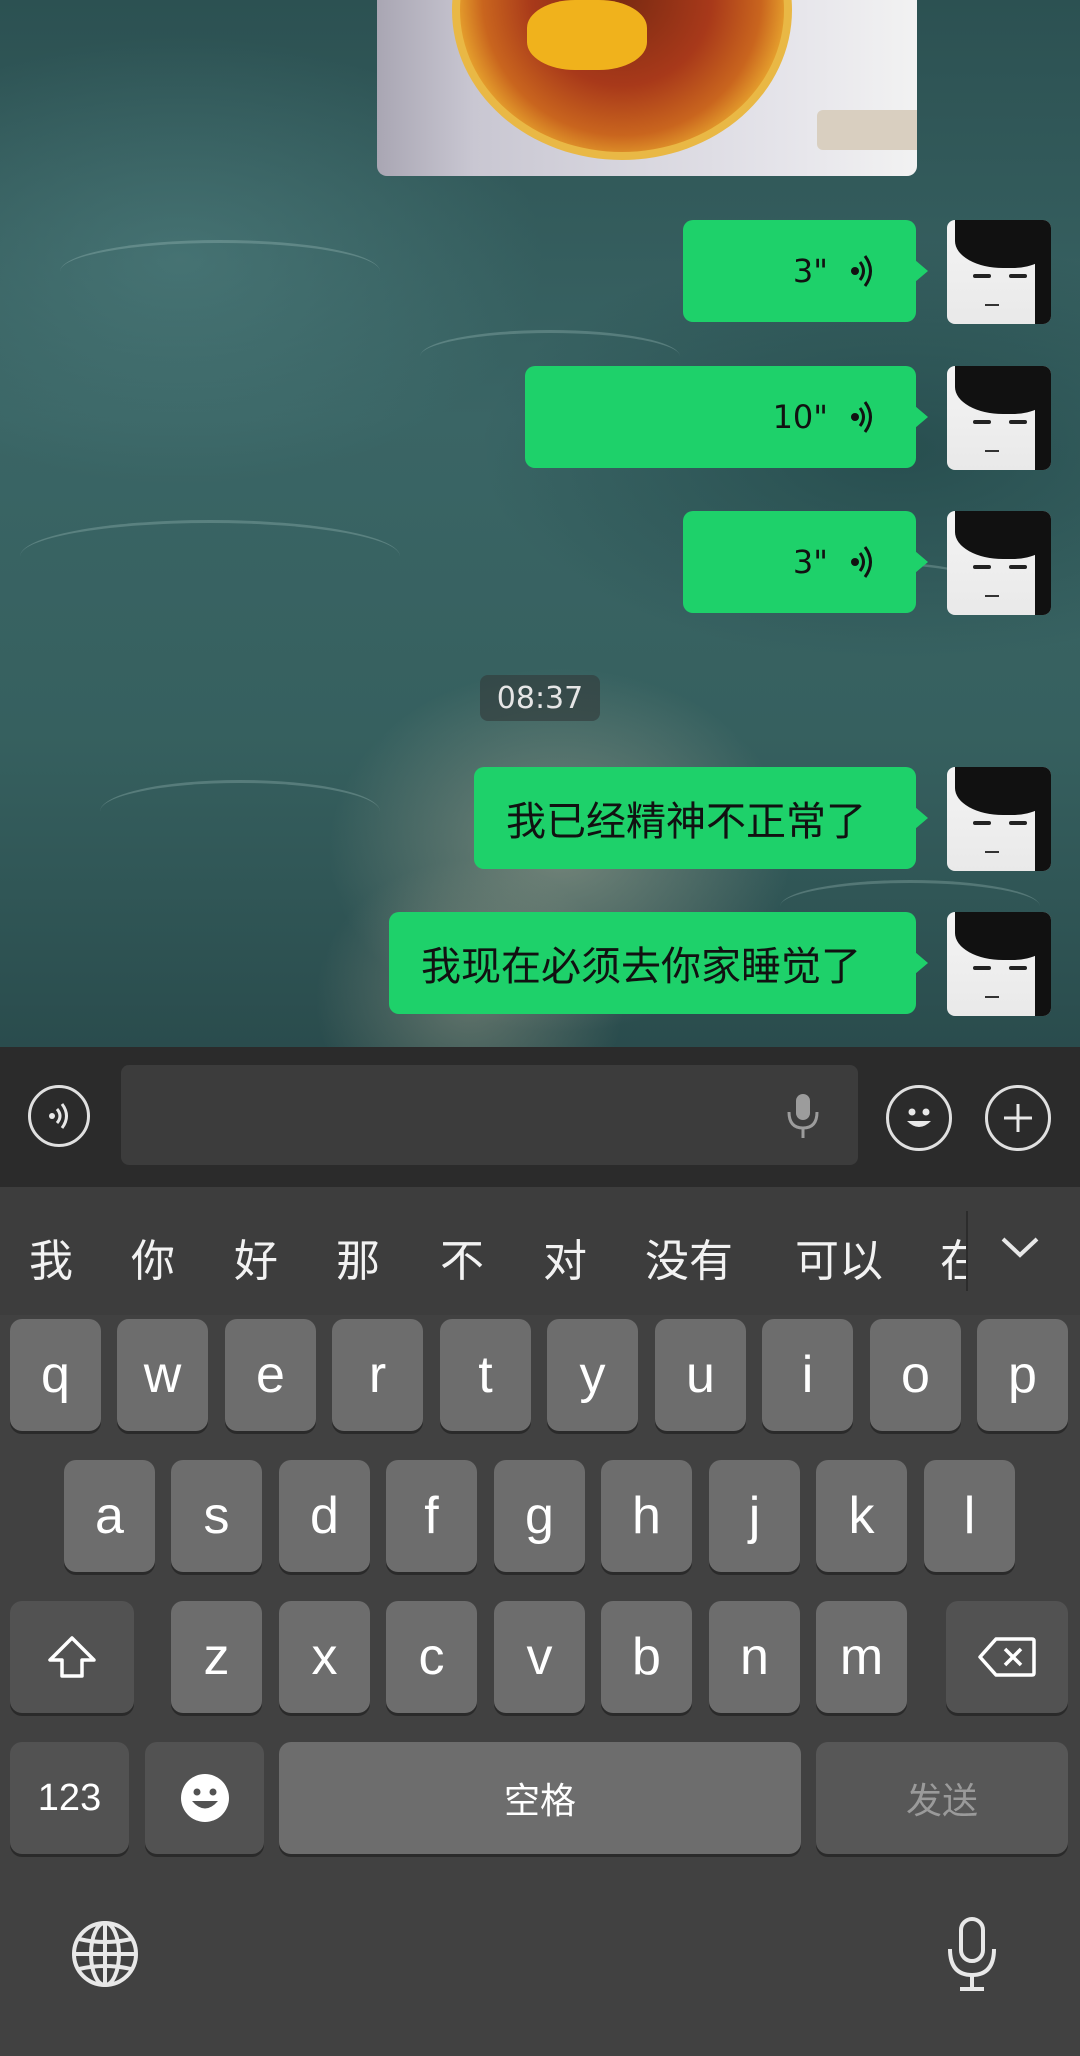 The image size is (1080, 2056). Describe the element at coordinates (915, 1375) in the screenshot. I see `key-o: o` at that location.